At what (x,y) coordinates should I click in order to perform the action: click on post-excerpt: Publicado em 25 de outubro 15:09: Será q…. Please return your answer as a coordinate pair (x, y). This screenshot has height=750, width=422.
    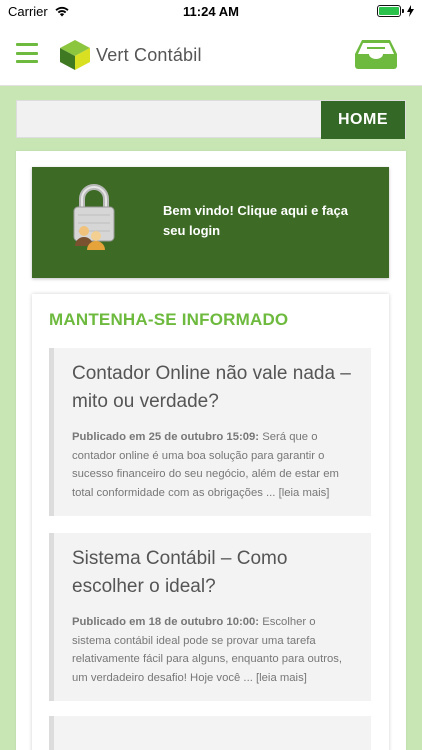
    Looking at the image, I should click on (213, 465).